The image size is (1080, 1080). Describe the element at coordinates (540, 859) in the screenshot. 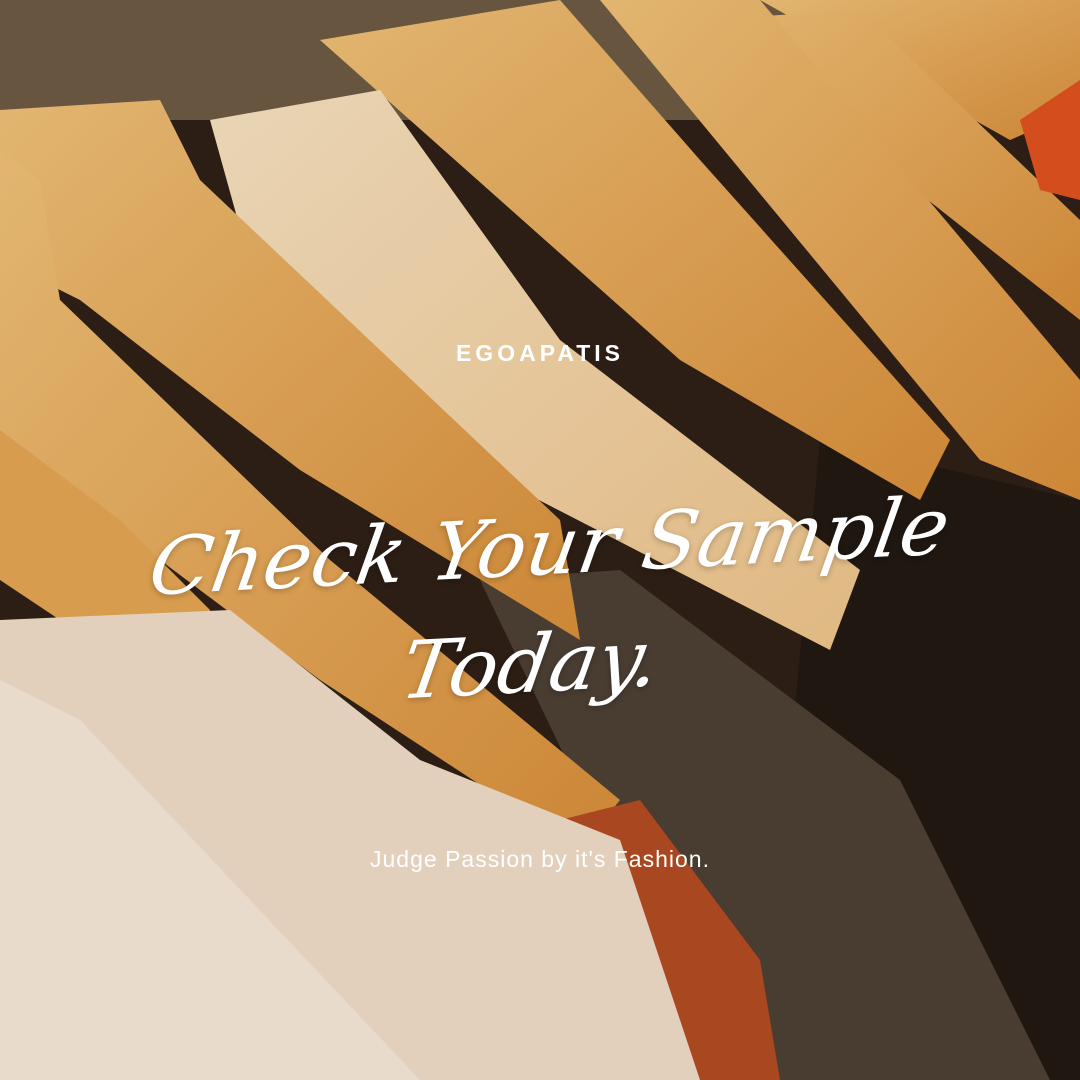

I see `tagline: Judge Passion by it's Fashion.` at that location.